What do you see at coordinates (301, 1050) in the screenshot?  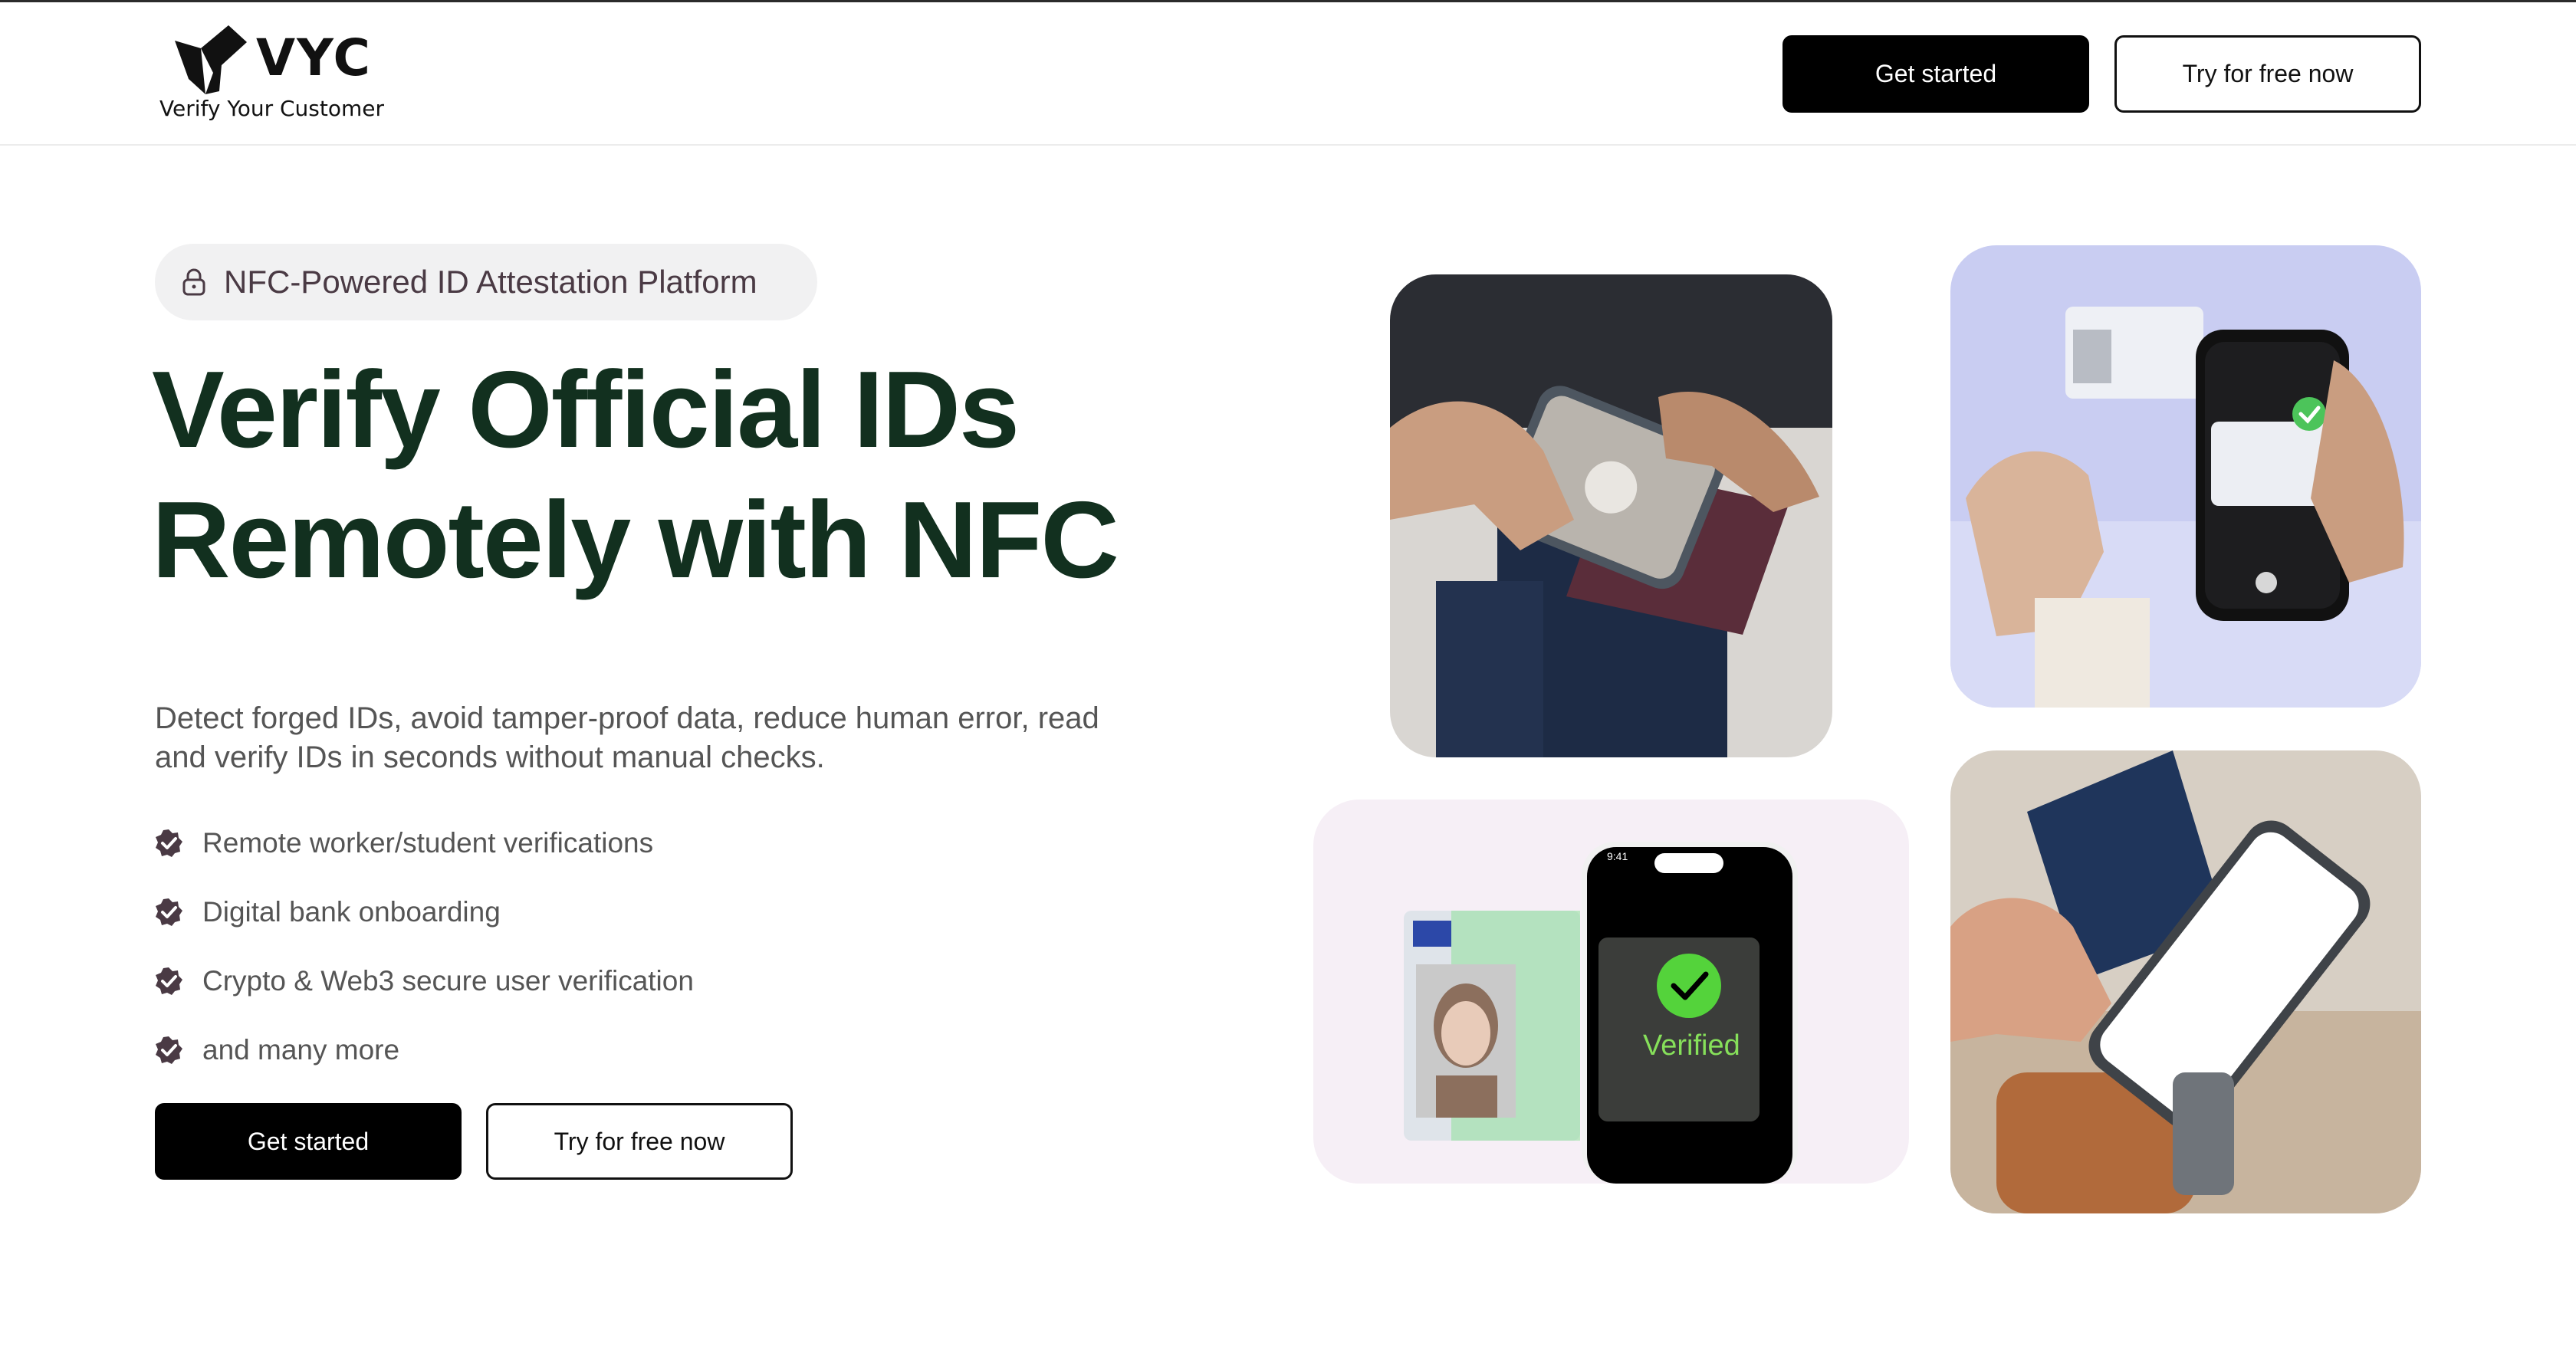 I see `feature-text: and many more` at bounding box center [301, 1050].